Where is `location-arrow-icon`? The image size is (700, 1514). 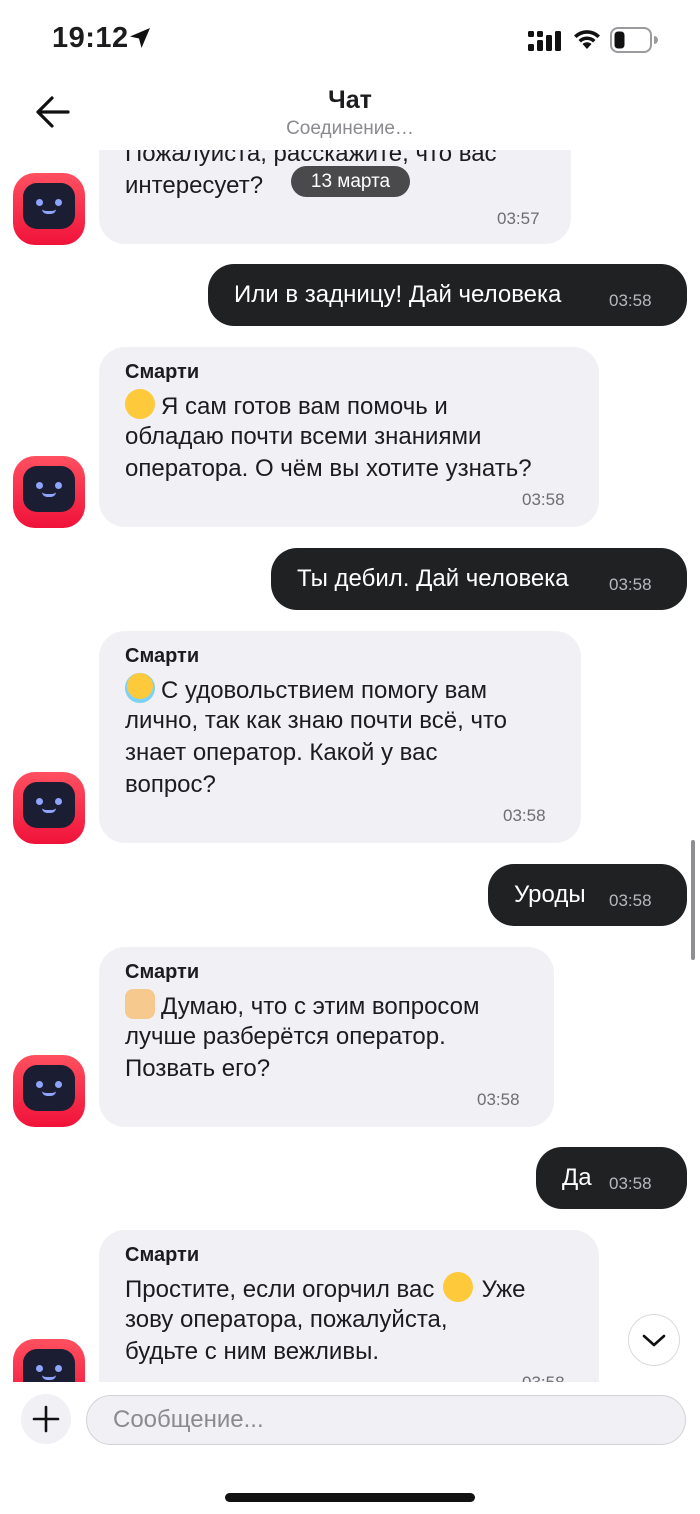 location-arrow-icon is located at coordinates (140, 38).